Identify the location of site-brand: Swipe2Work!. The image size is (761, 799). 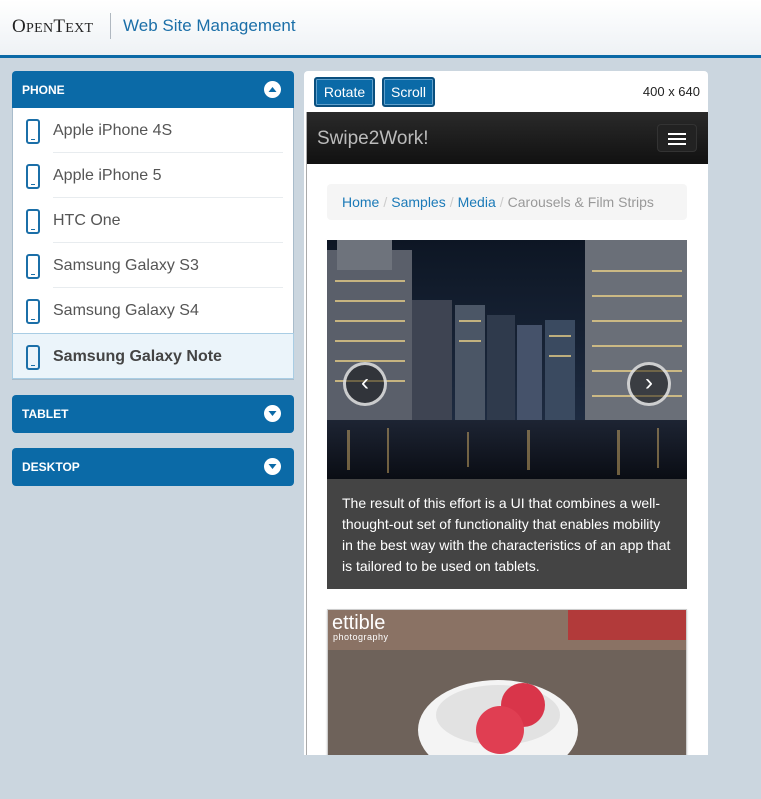
(373, 139).